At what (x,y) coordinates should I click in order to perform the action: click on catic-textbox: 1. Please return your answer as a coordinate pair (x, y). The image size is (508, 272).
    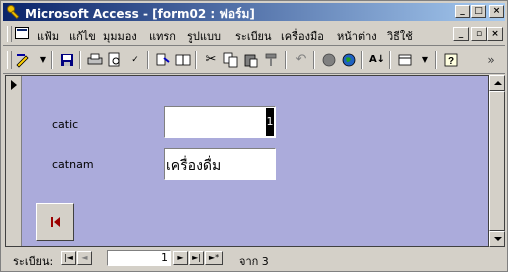
    Looking at the image, I should click on (220, 122).